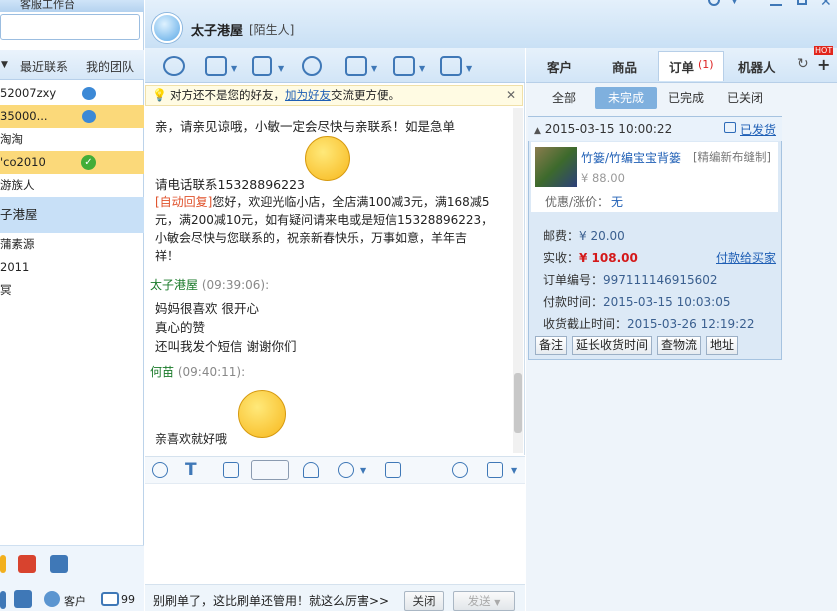  What do you see at coordinates (585, 324) in the screenshot?
I see `deadline-label: 收货截止时间：` at bounding box center [585, 324].